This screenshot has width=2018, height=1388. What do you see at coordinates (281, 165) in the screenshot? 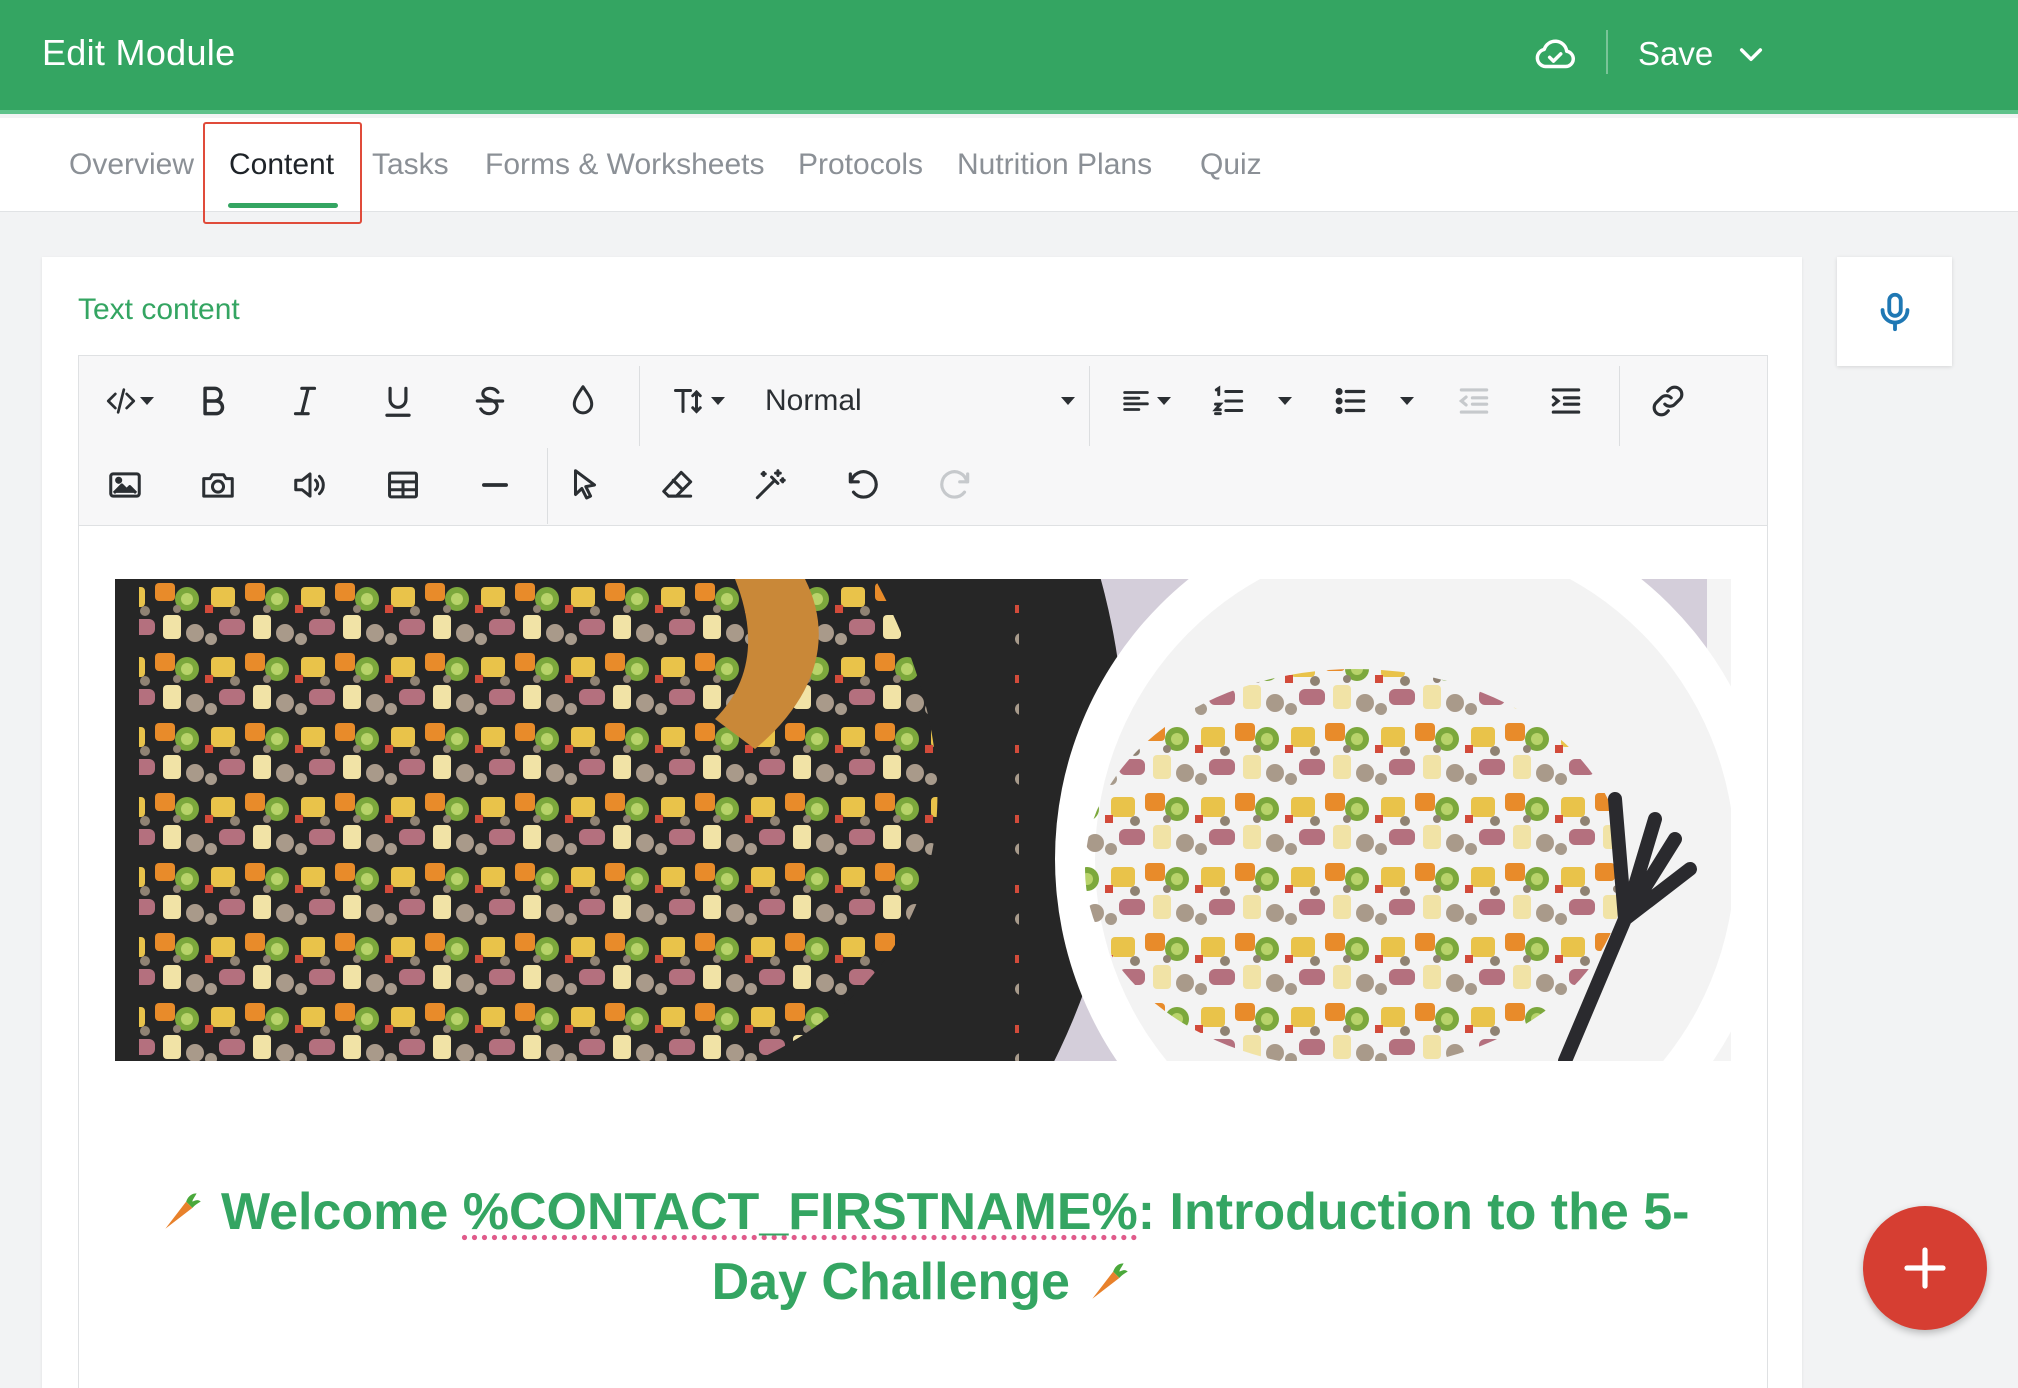
I see `tab-content: Content` at bounding box center [281, 165].